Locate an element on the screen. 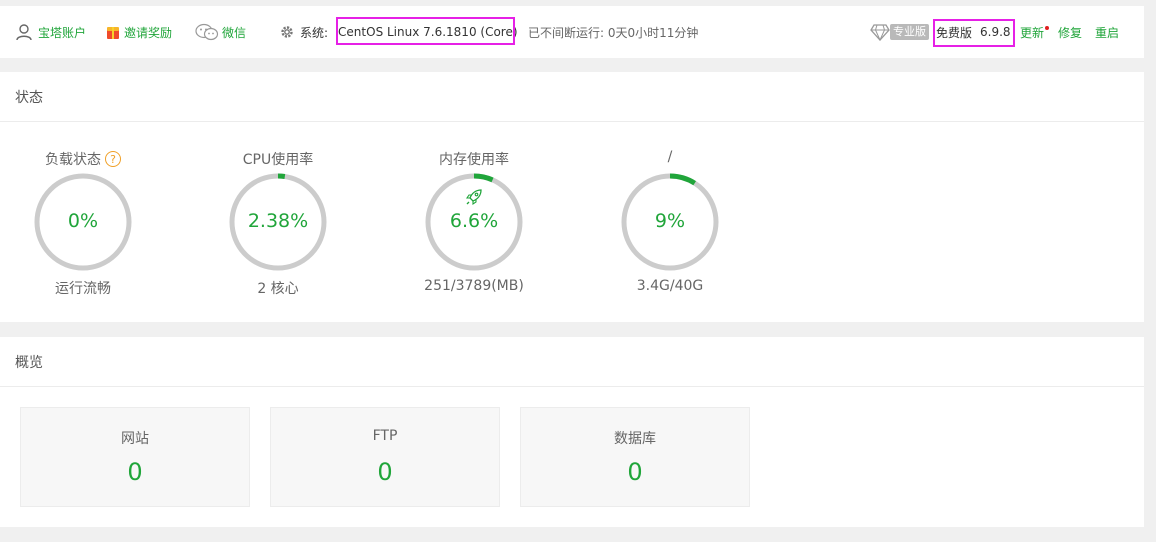  stat-card-websites: 网站 0 is located at coordinates (135, 457).